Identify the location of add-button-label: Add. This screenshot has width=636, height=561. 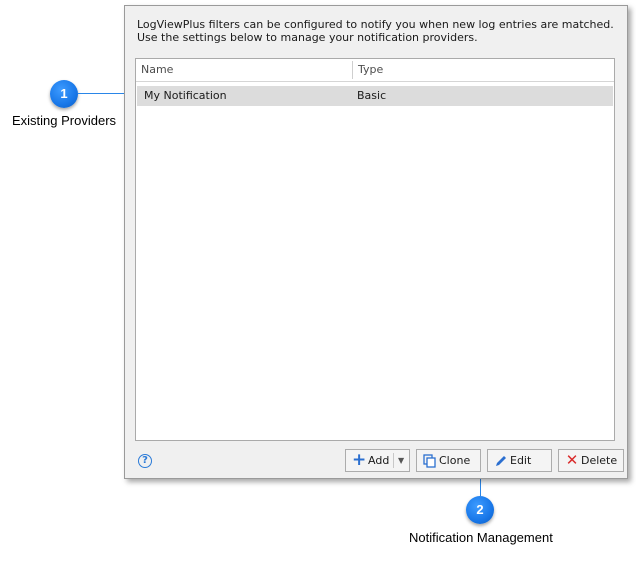
(379, 460).